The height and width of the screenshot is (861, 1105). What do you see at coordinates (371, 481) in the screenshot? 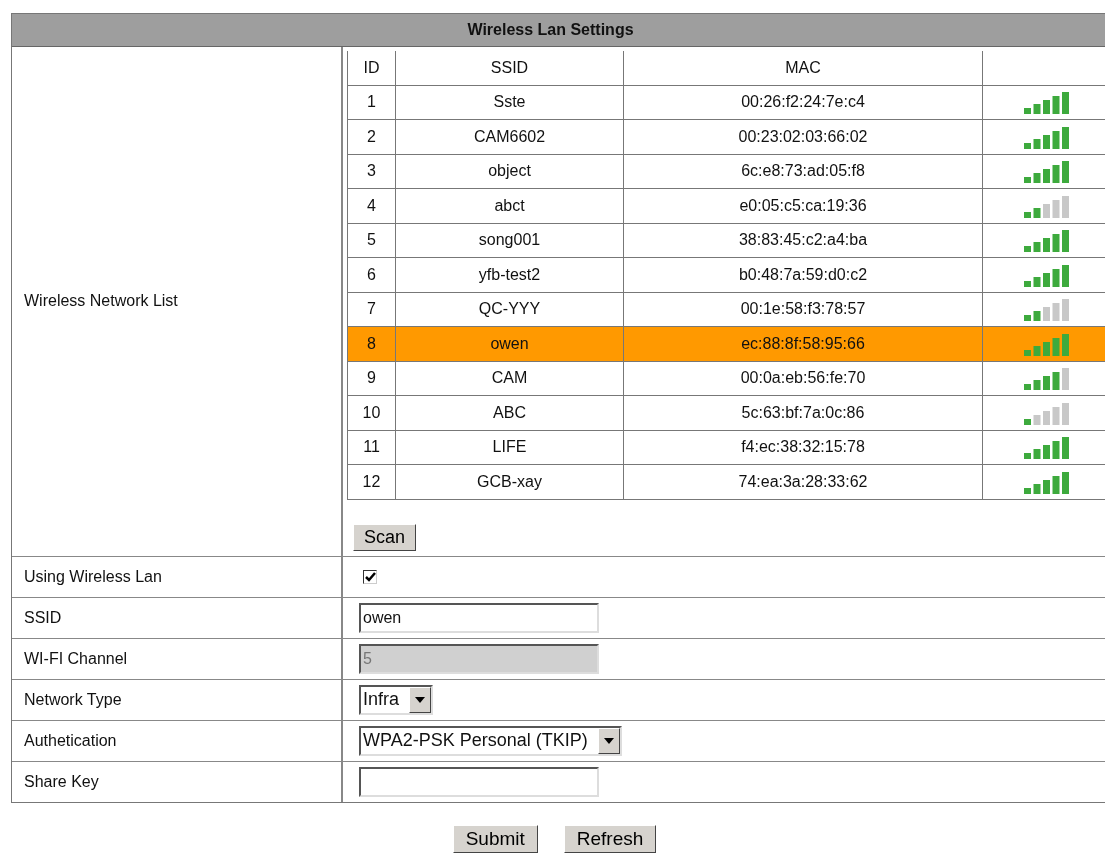
I see `table-cell: 12` at bounding box center [371, 481].